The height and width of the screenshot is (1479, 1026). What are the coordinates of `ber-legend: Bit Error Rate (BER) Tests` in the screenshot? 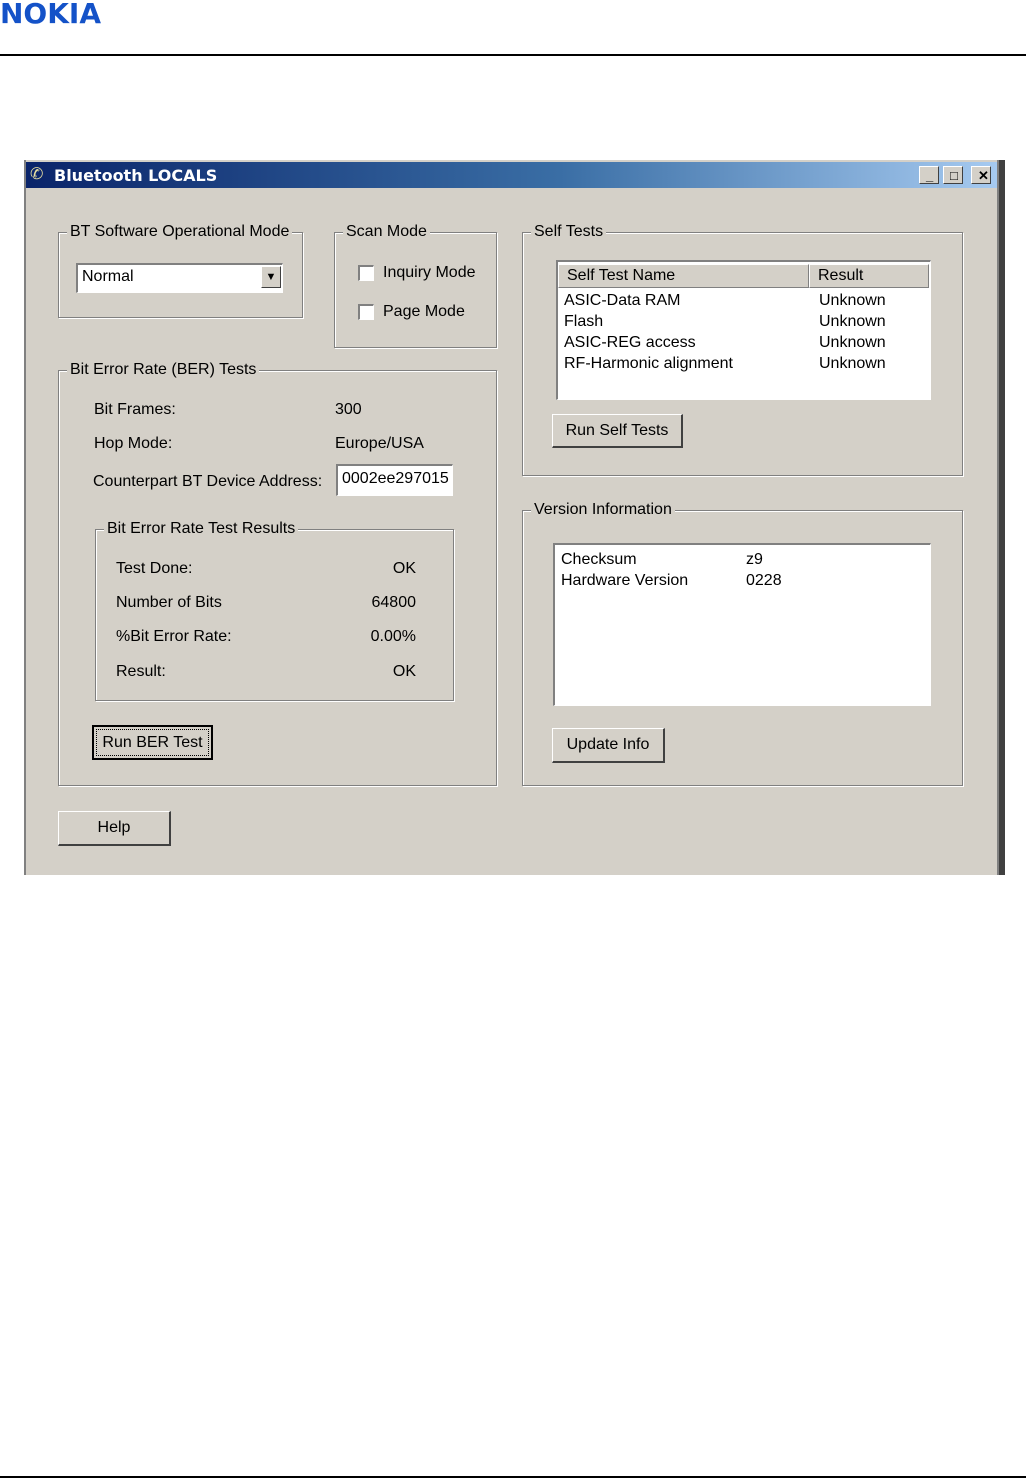 It's located at (163, 370).